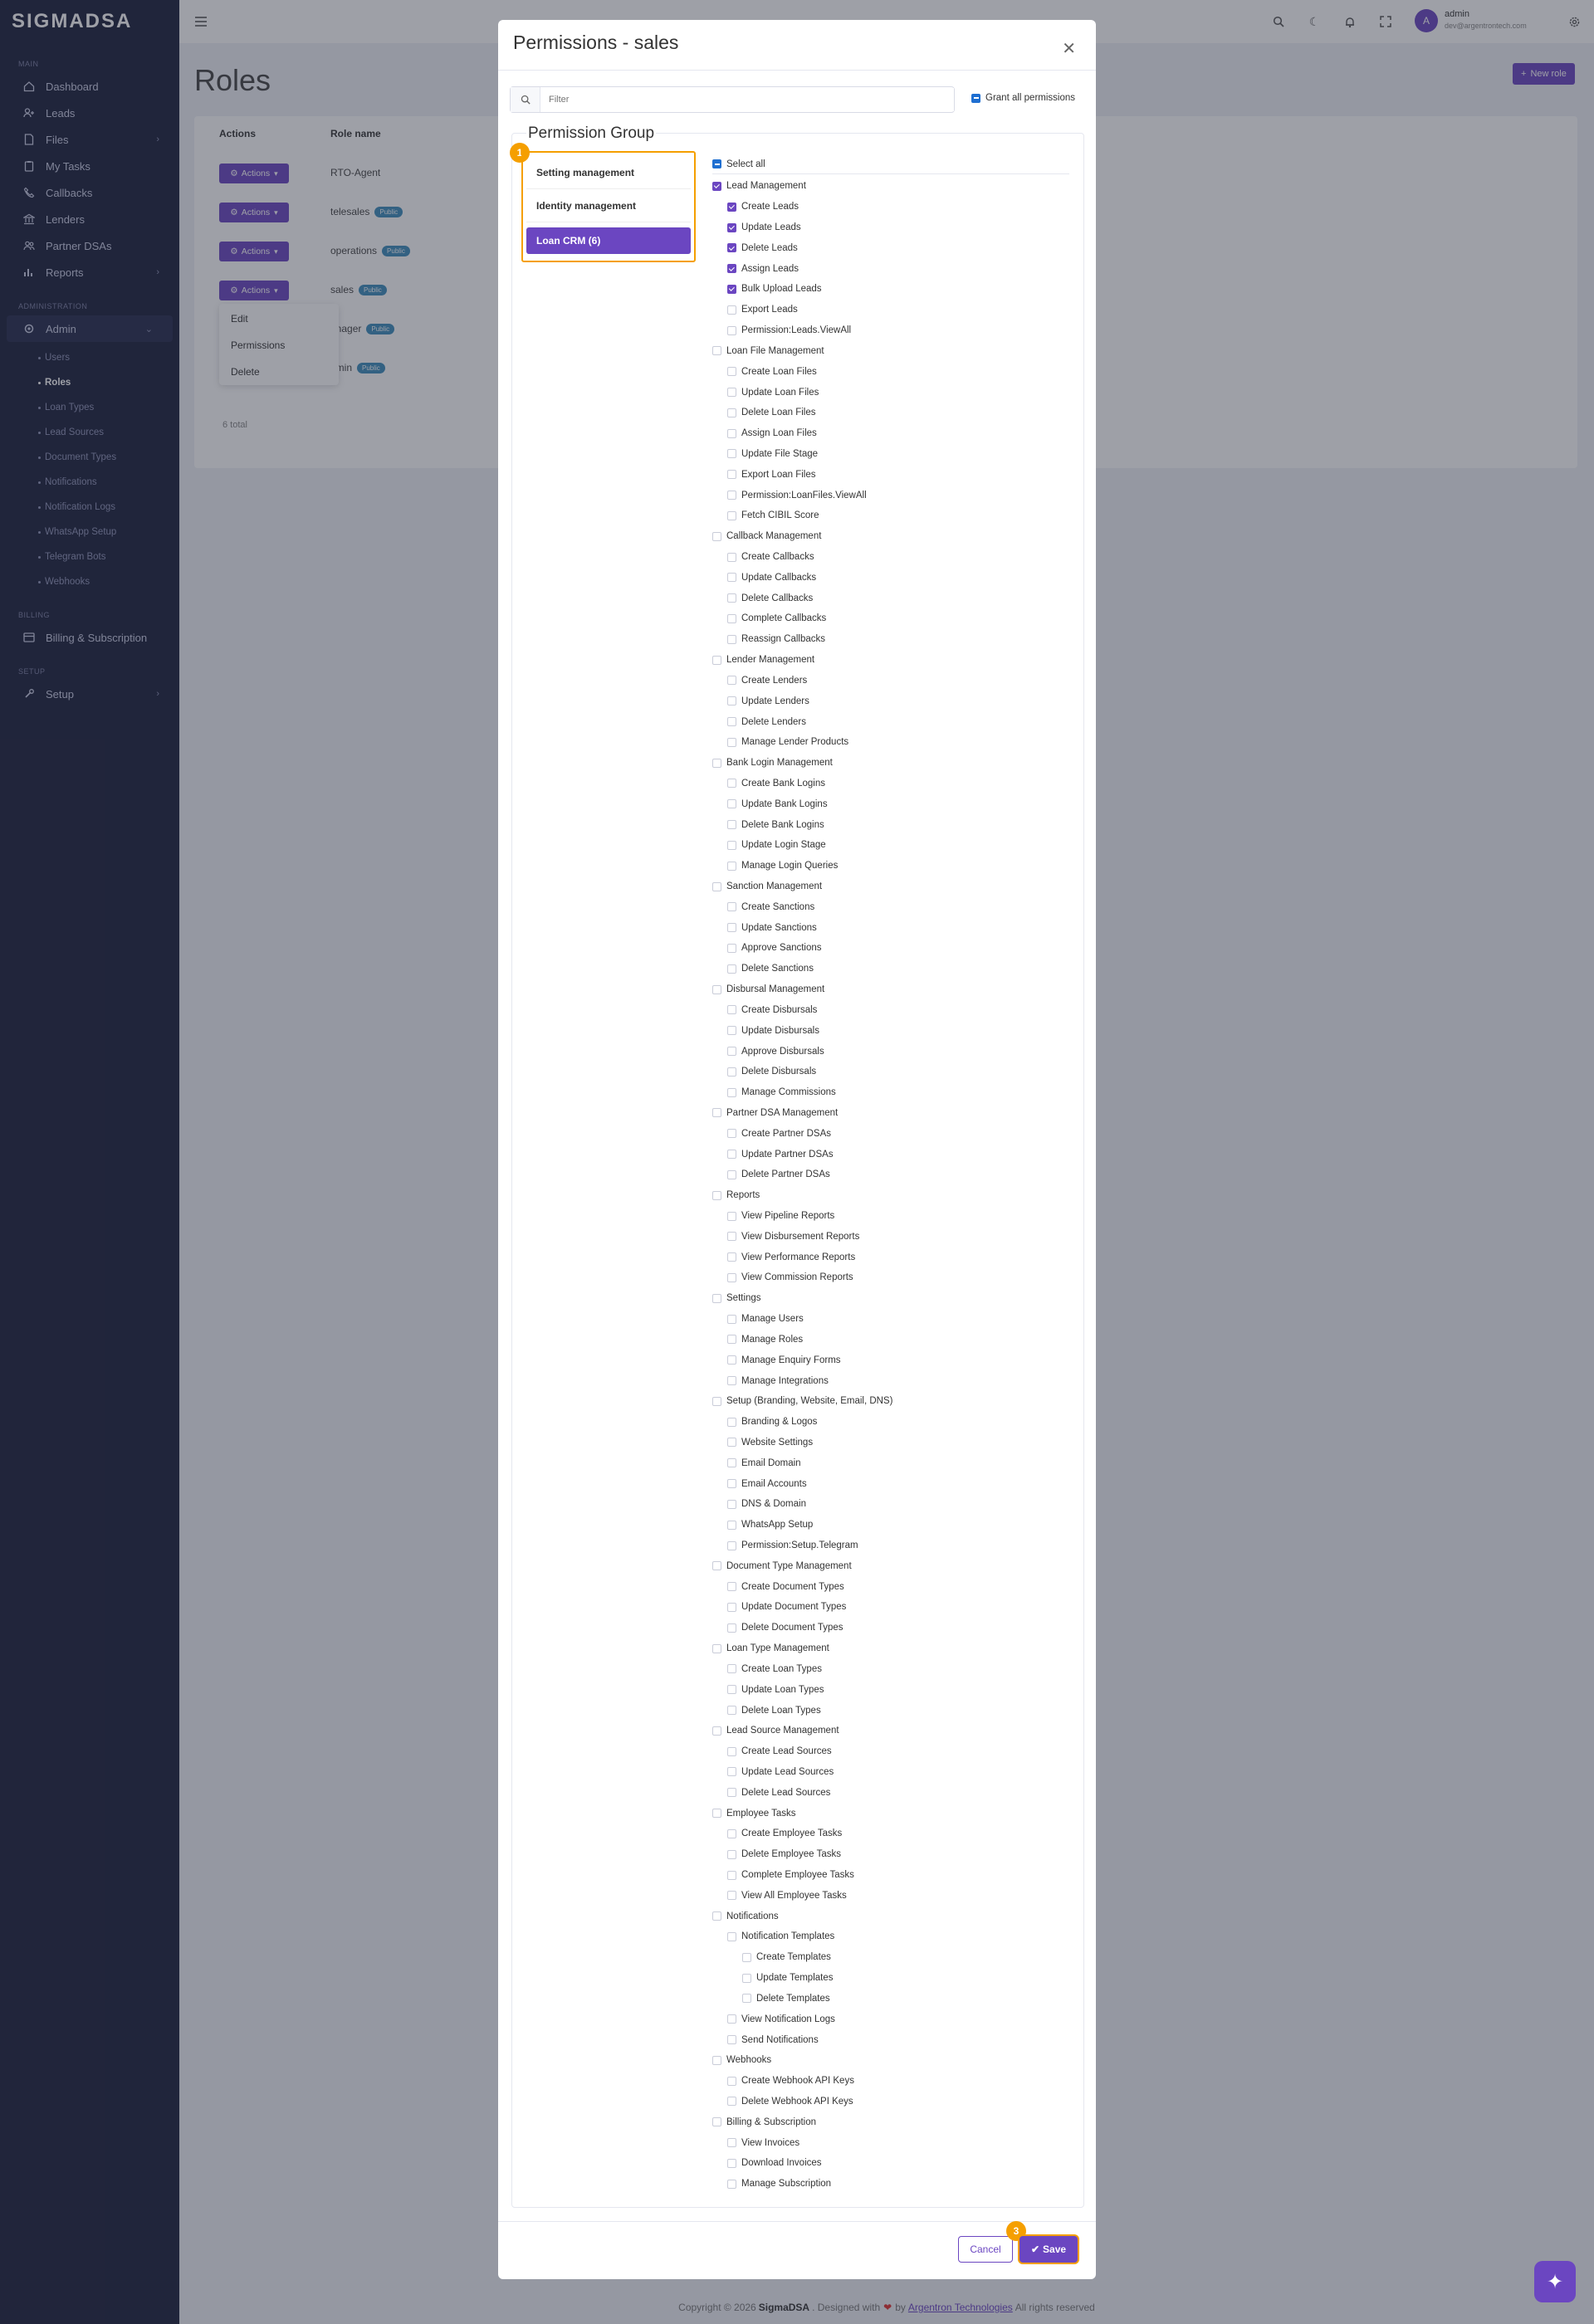  I want to click on permission-item: View Performance Reports, so click(890, 1257).